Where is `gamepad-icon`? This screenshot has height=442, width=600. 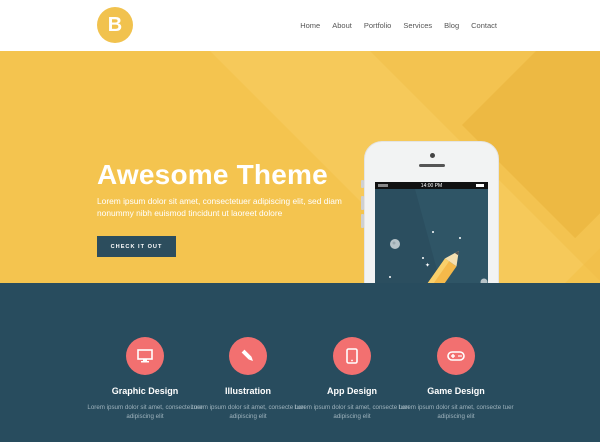
gamepad-icon is located at coordinates (456, 356).